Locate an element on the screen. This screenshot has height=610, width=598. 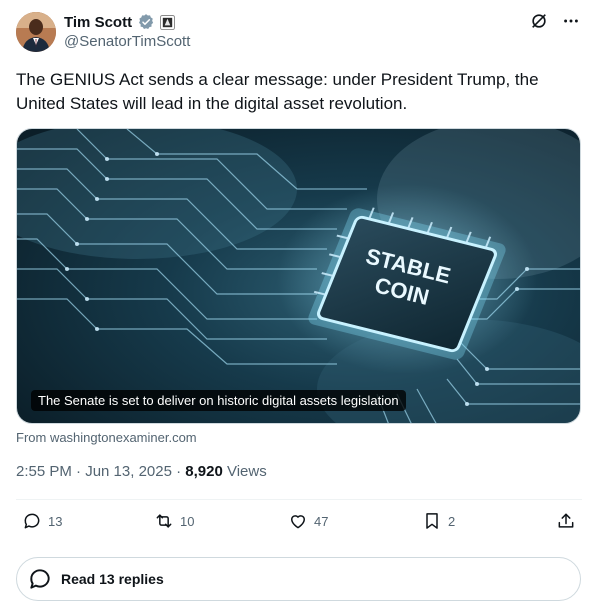
display-name: Tim Scott is located at coordinates (98, 22).